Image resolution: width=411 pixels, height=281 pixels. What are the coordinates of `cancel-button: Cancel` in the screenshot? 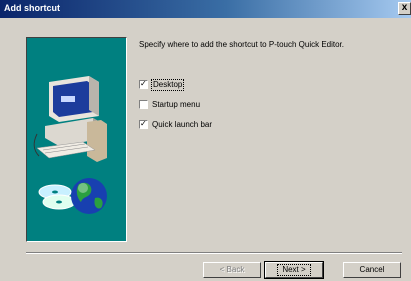 It's located at (372, 270).